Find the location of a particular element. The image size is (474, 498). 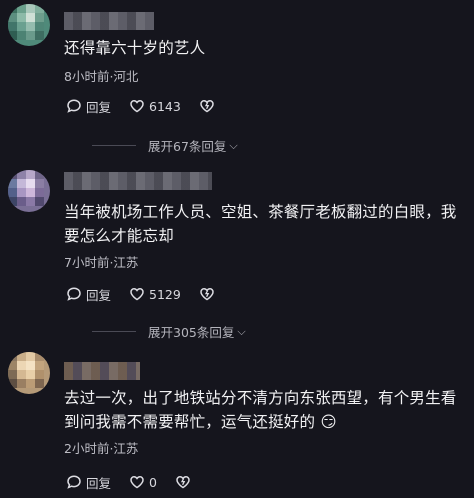

comment-meta: 8小时前·河北 is located at coordinates (101, 76).